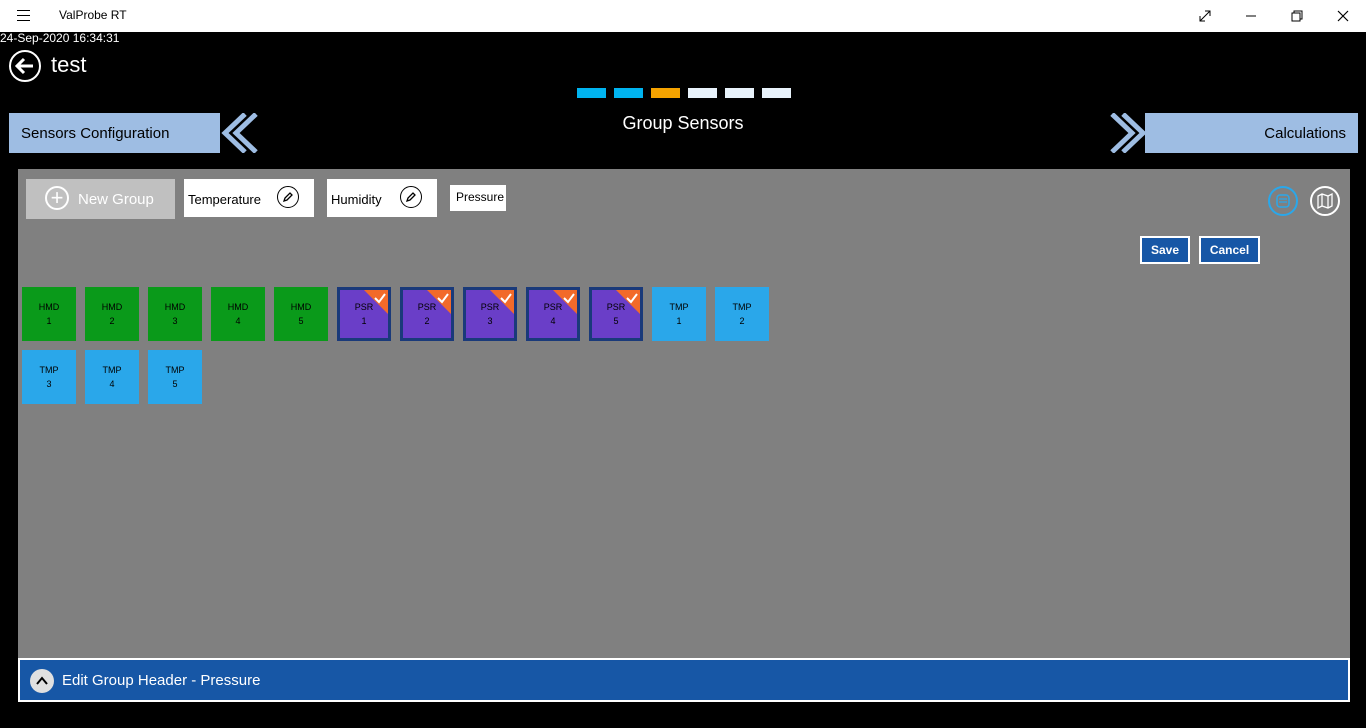 Image resolution: width=1366 pixels, height=728 pixels. I want to click on prev-step-button: Sensors Configuration, so click(115, 133).